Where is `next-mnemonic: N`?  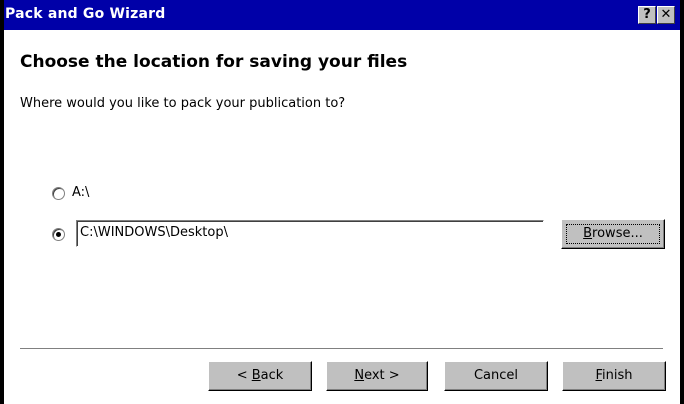 next-mnemonic: N is located at coordinates (359, 375).